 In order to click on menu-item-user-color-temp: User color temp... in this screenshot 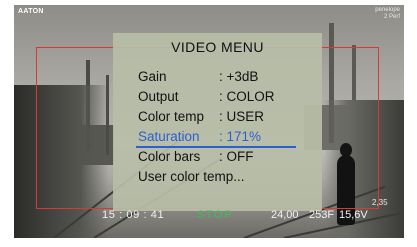, I will do `click(220, 178)`.